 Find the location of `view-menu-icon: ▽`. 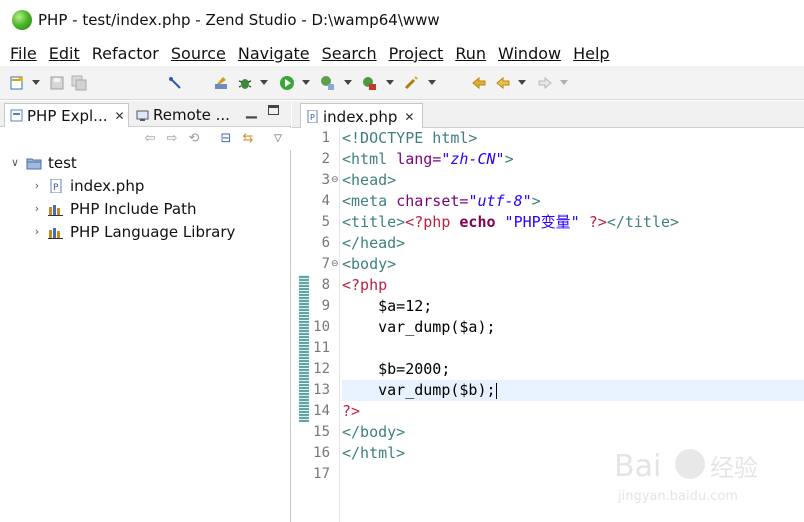

view-menu-icon: ▽ is located at coordinates (278, 139).